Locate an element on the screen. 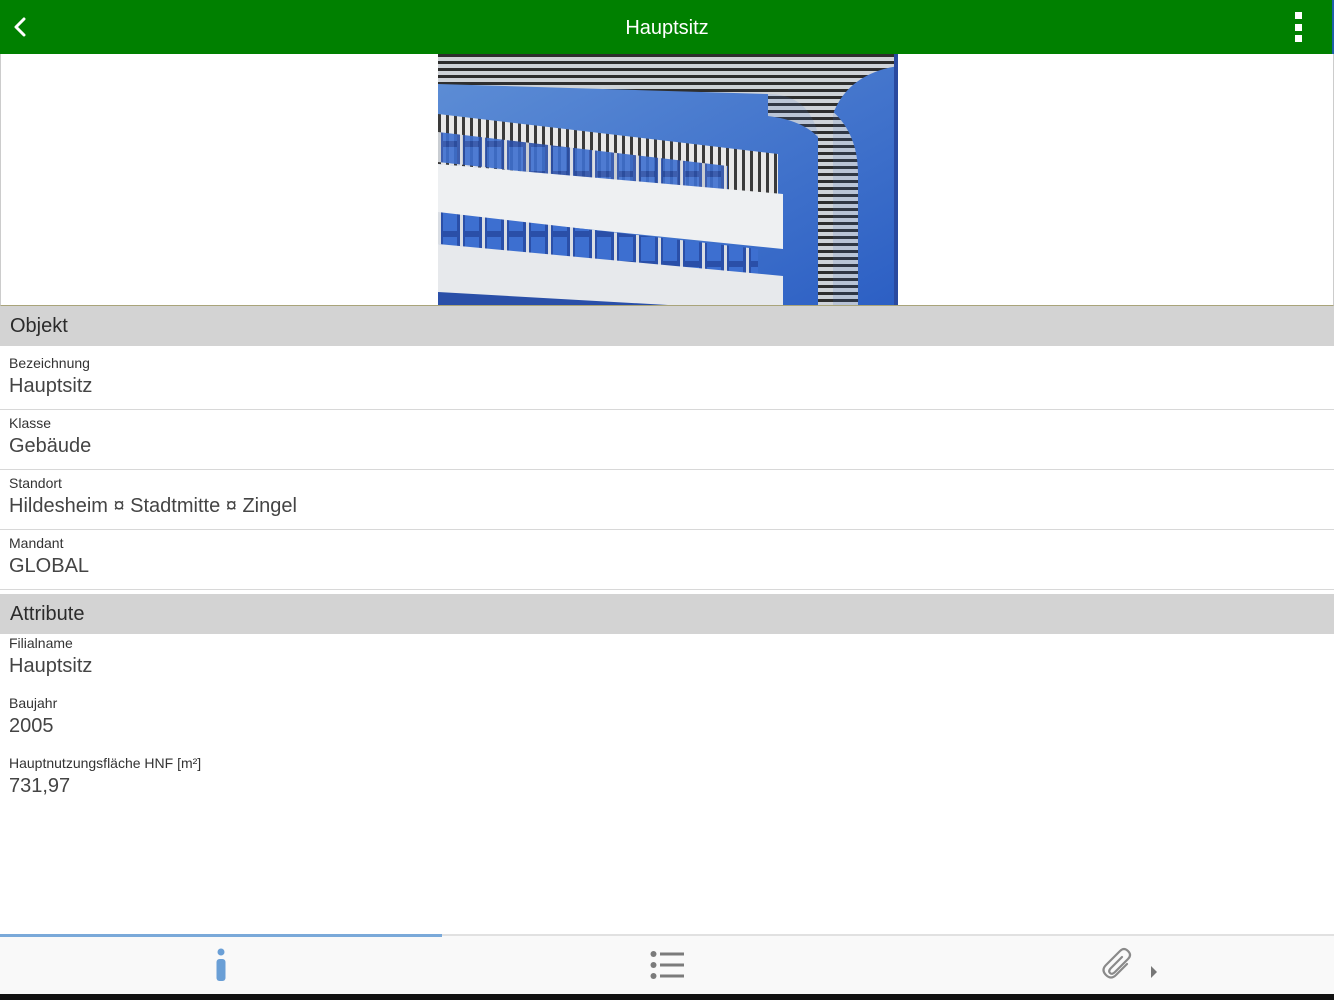 This screenshot has width=1334, height=1000. tab-info is located at coordinates (221, 965).